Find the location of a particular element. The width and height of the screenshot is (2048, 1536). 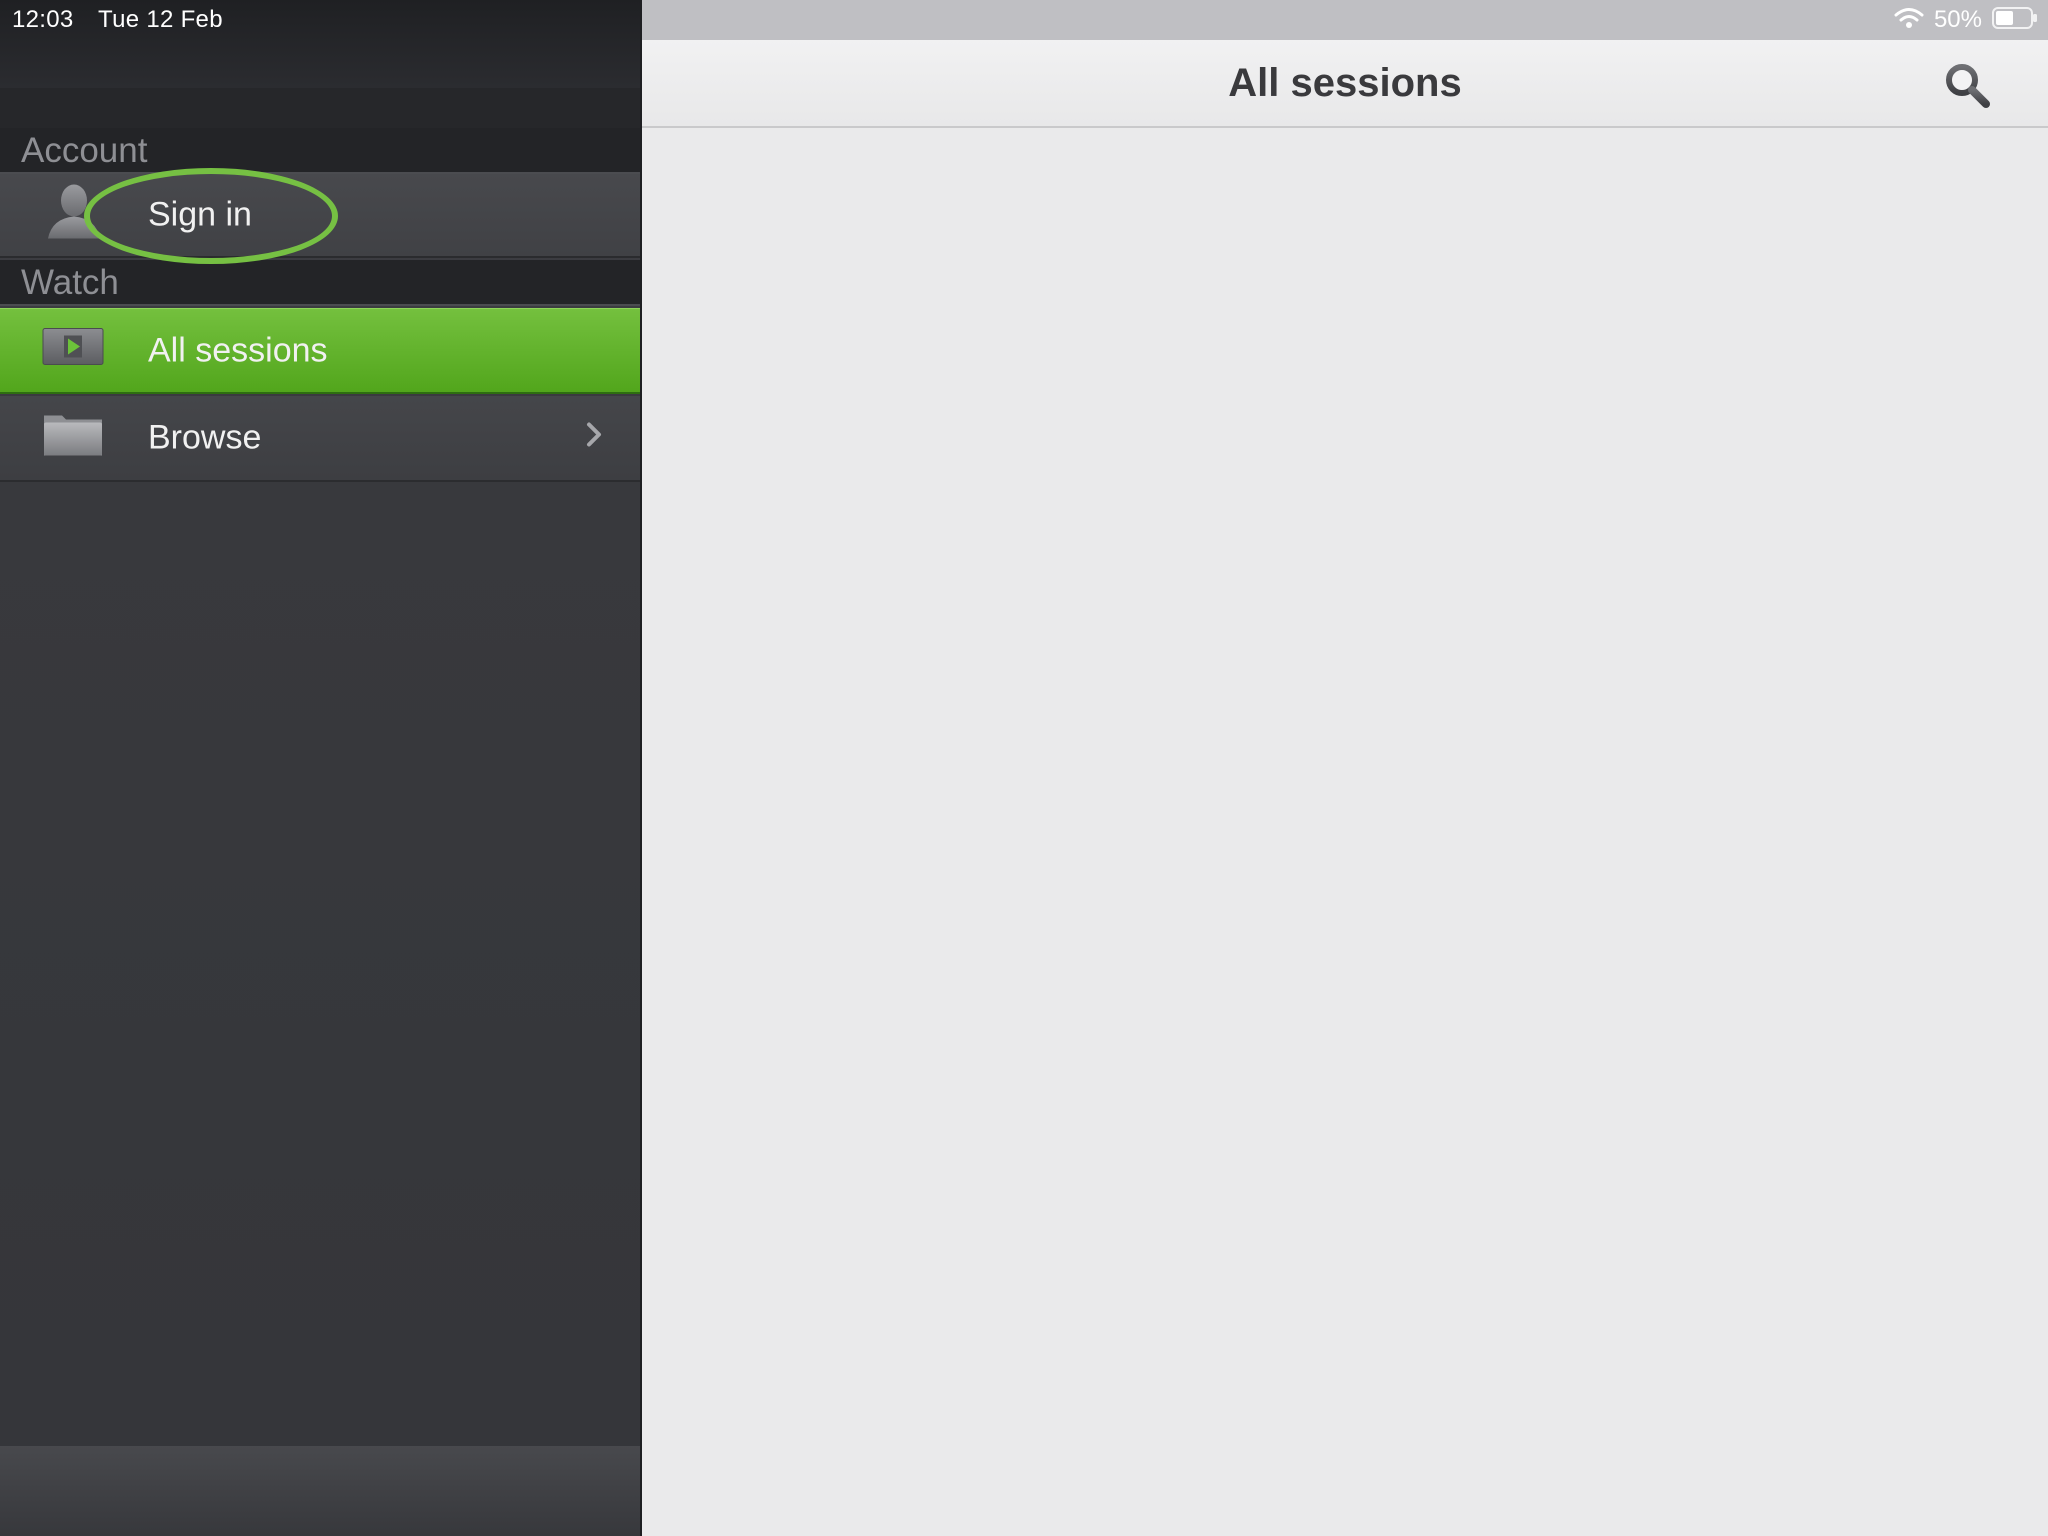

battery-icon is located at coordinates (2015, 20).